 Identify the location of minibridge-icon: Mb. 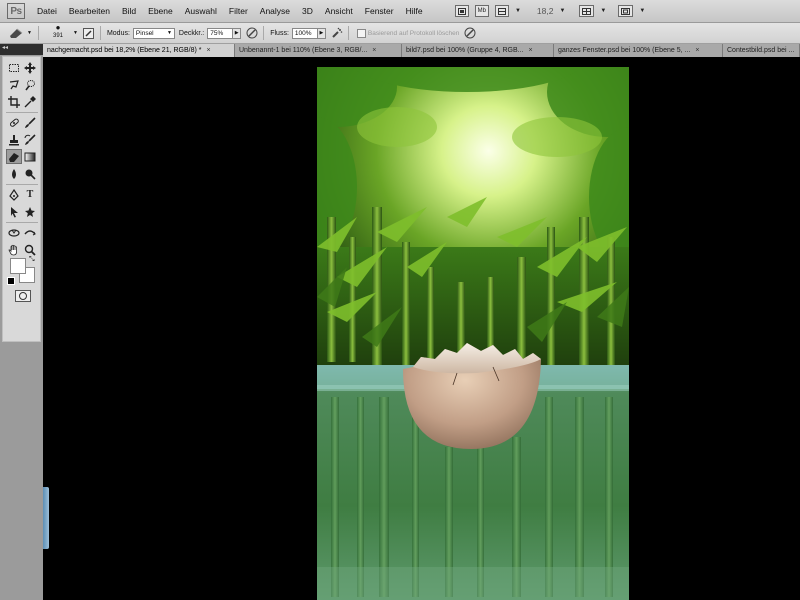
(481, 11).